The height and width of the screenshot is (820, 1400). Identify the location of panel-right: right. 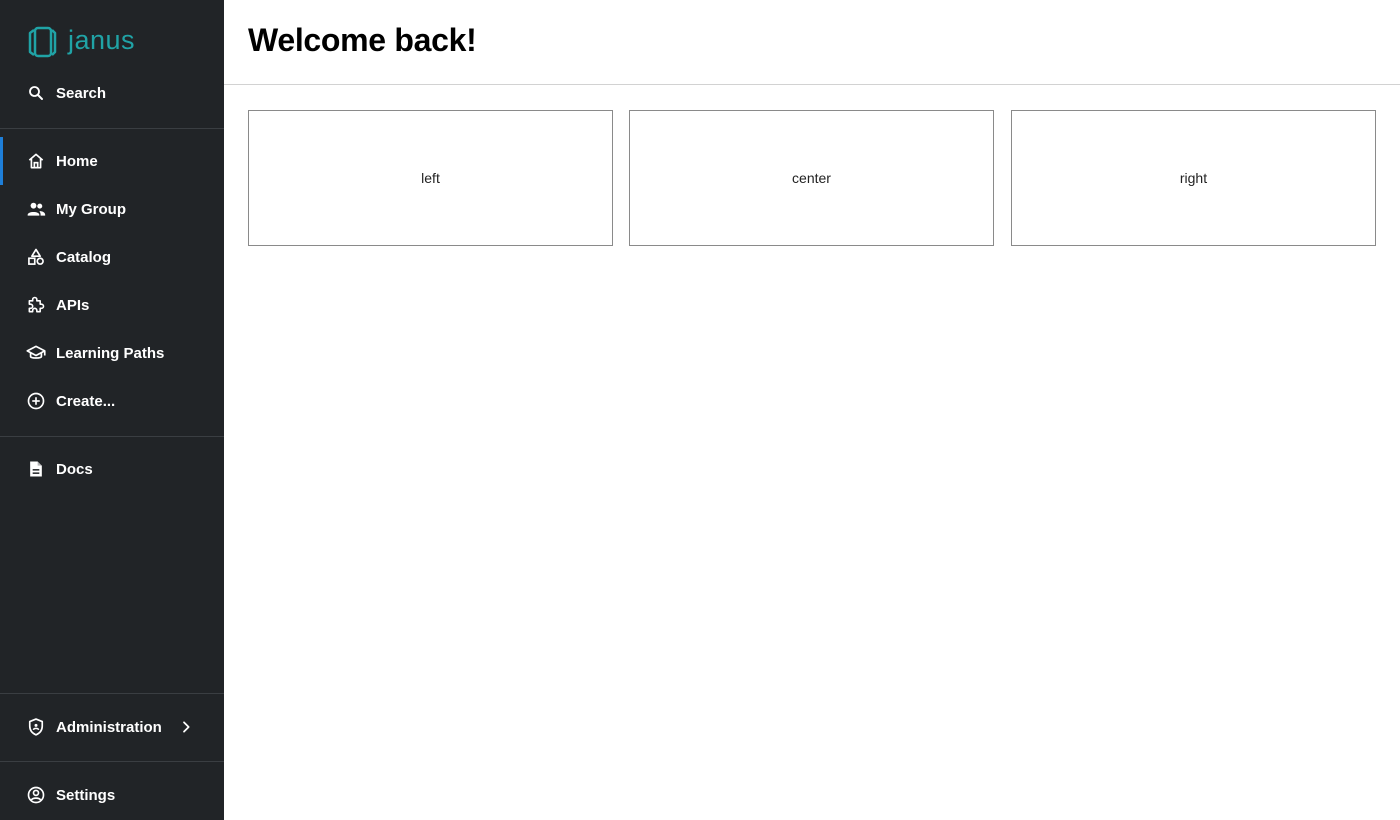
(1193, 178).